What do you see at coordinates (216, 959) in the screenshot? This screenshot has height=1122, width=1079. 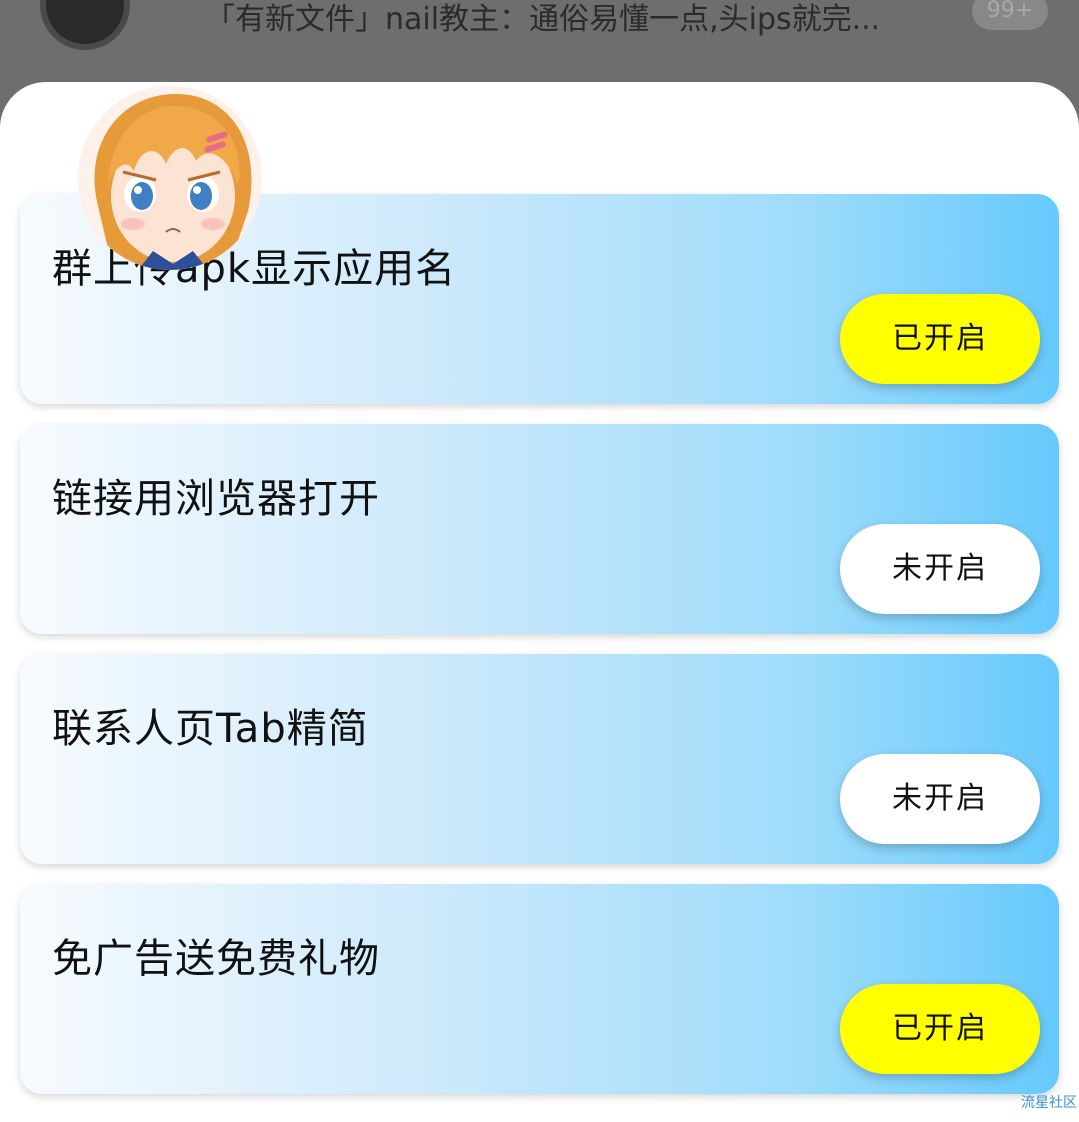 I see `setting-title: 免广告送免费礼物` at bounding box center [216, 959].